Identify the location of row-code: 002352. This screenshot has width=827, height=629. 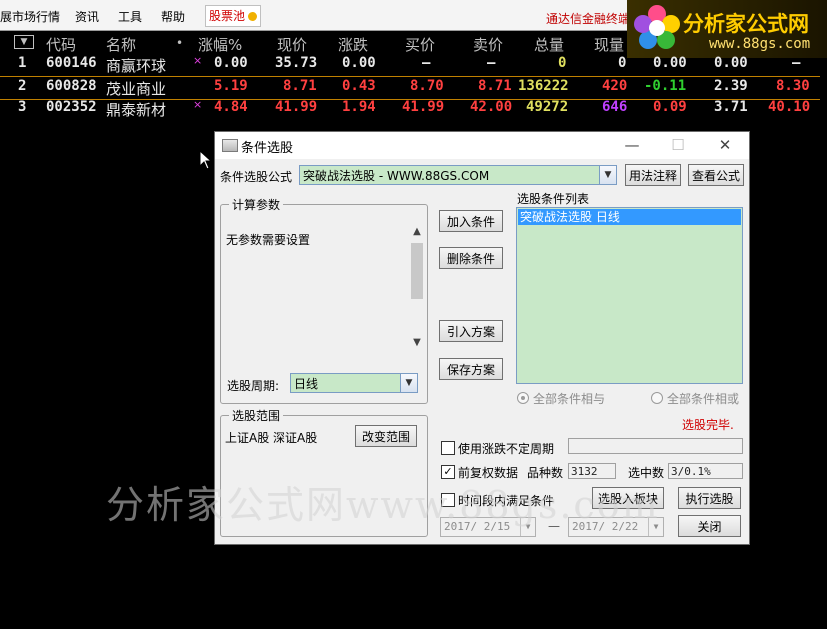
(71, 107).